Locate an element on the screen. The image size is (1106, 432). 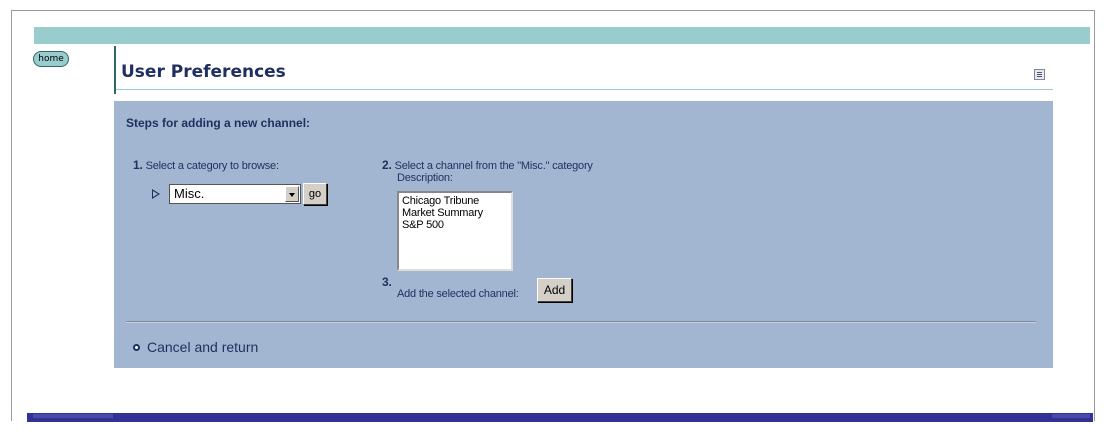
status-bar-left-segment is located at coordinates (73, 416).